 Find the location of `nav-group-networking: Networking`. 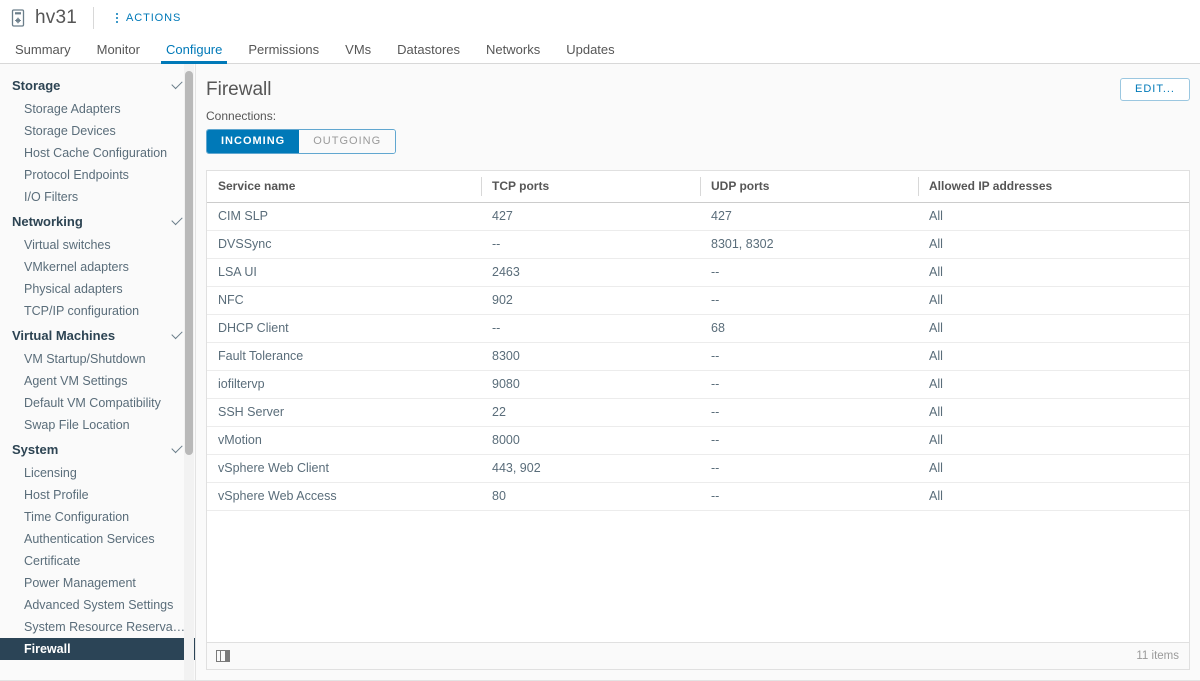

nav-group-networking: Networking is located at coordinates (98, 221).